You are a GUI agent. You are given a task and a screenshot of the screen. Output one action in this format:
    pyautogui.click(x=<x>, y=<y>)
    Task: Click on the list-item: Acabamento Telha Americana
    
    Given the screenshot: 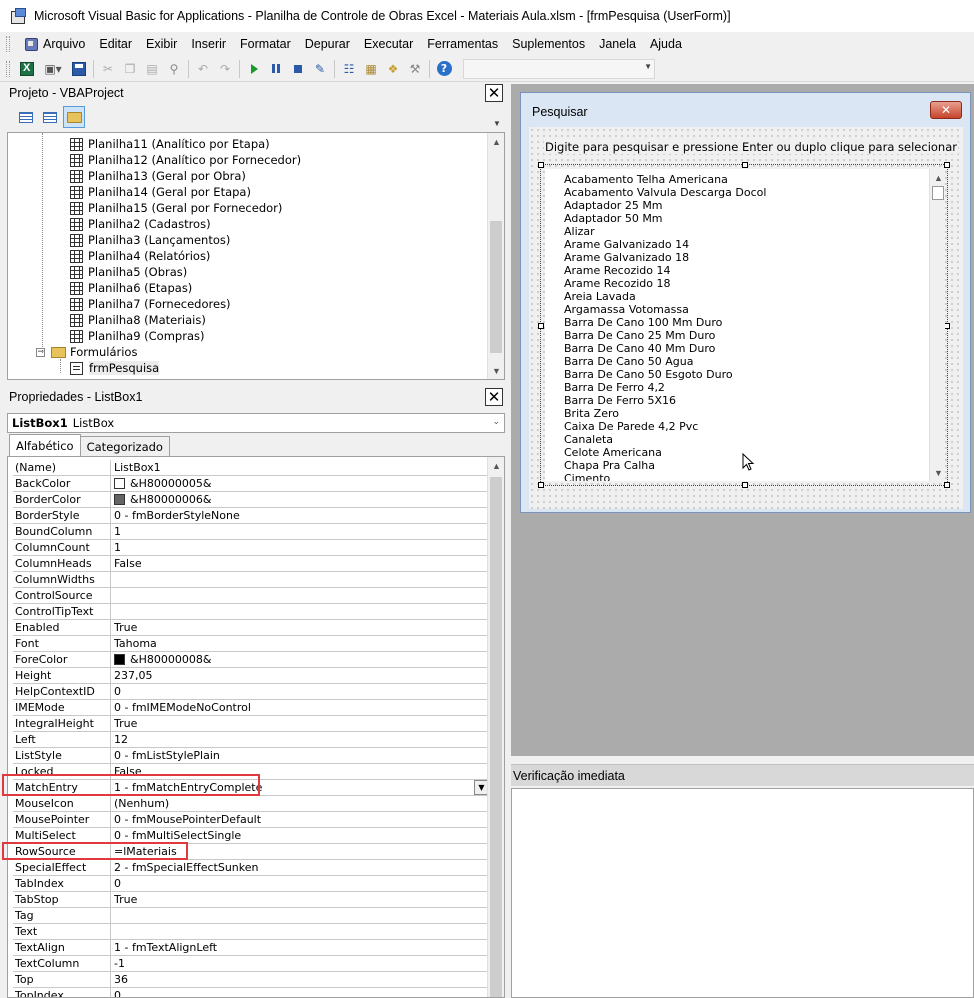 What is the action you would take?
    pyautogui.click(x=646, y=179)
    